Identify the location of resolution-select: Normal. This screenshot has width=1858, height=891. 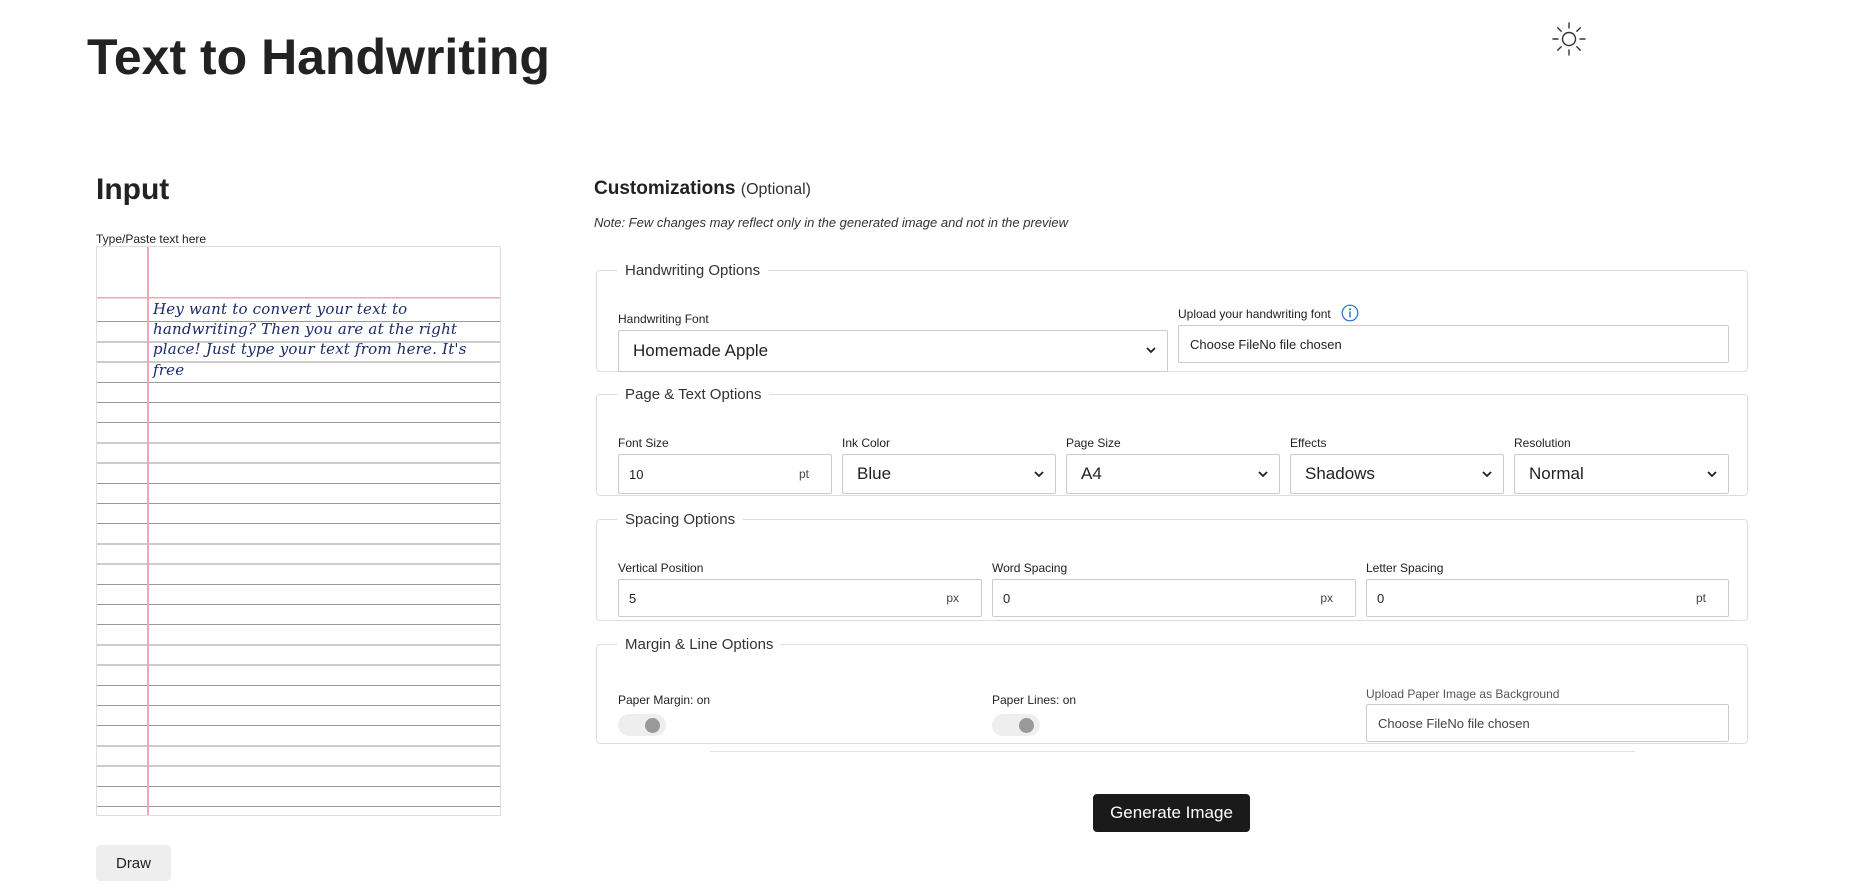
(1621, 474).